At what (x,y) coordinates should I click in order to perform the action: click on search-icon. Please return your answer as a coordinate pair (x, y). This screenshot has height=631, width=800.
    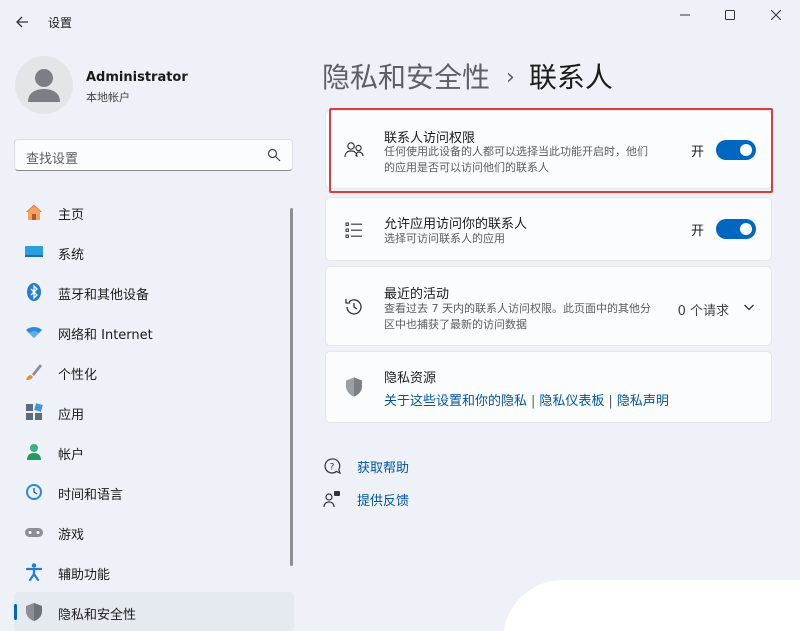
    Looking at the image, I should click on (274, 155).